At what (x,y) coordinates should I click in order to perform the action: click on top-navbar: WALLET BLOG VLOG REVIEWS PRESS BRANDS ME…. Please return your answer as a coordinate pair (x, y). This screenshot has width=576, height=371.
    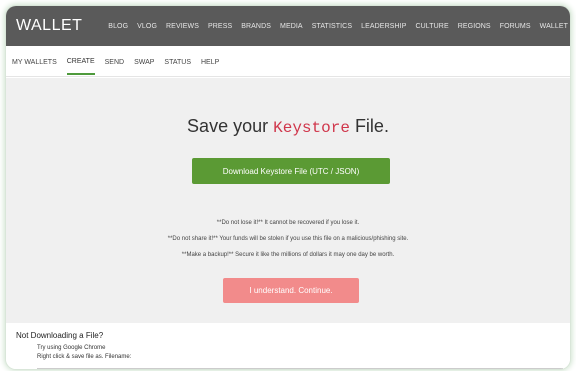
    Looking at the image, I should click on (288, 26).